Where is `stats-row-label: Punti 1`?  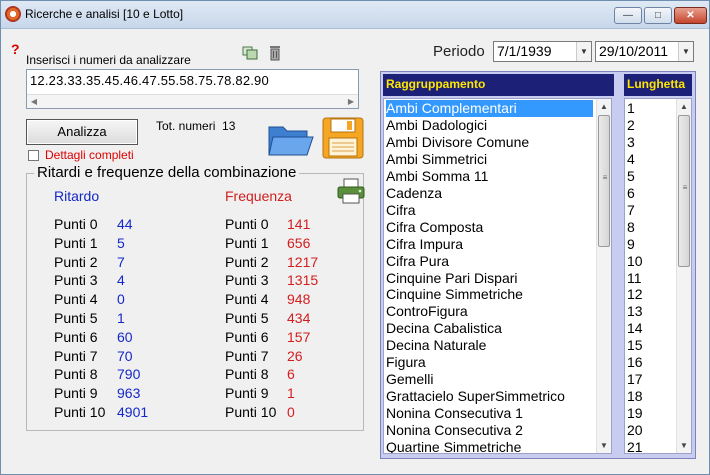 stats-row-label: Punti 1 is located at coordinates (76, 242).